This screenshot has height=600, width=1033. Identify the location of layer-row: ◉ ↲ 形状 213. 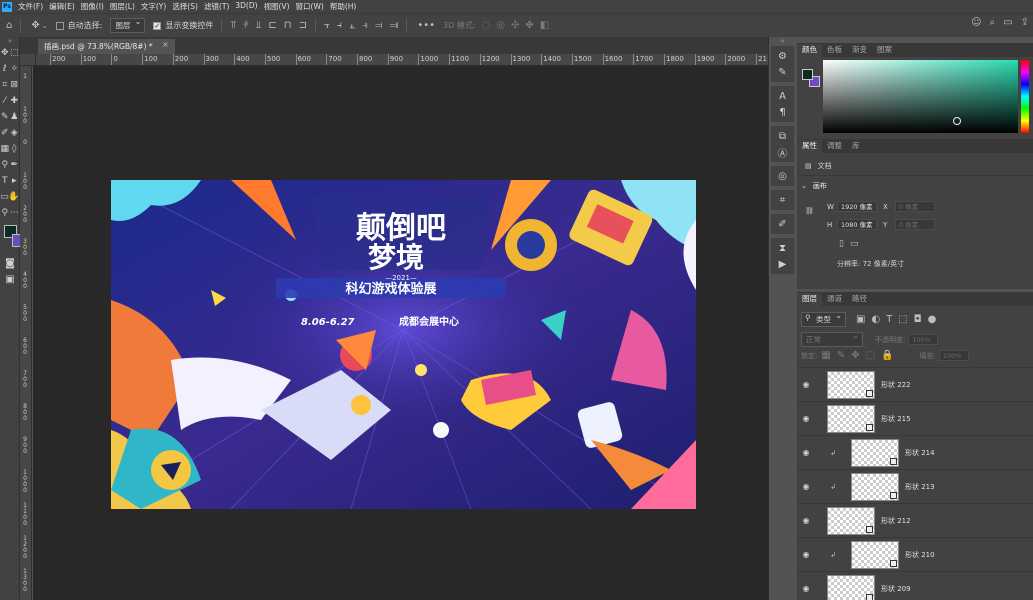
(915, 486).